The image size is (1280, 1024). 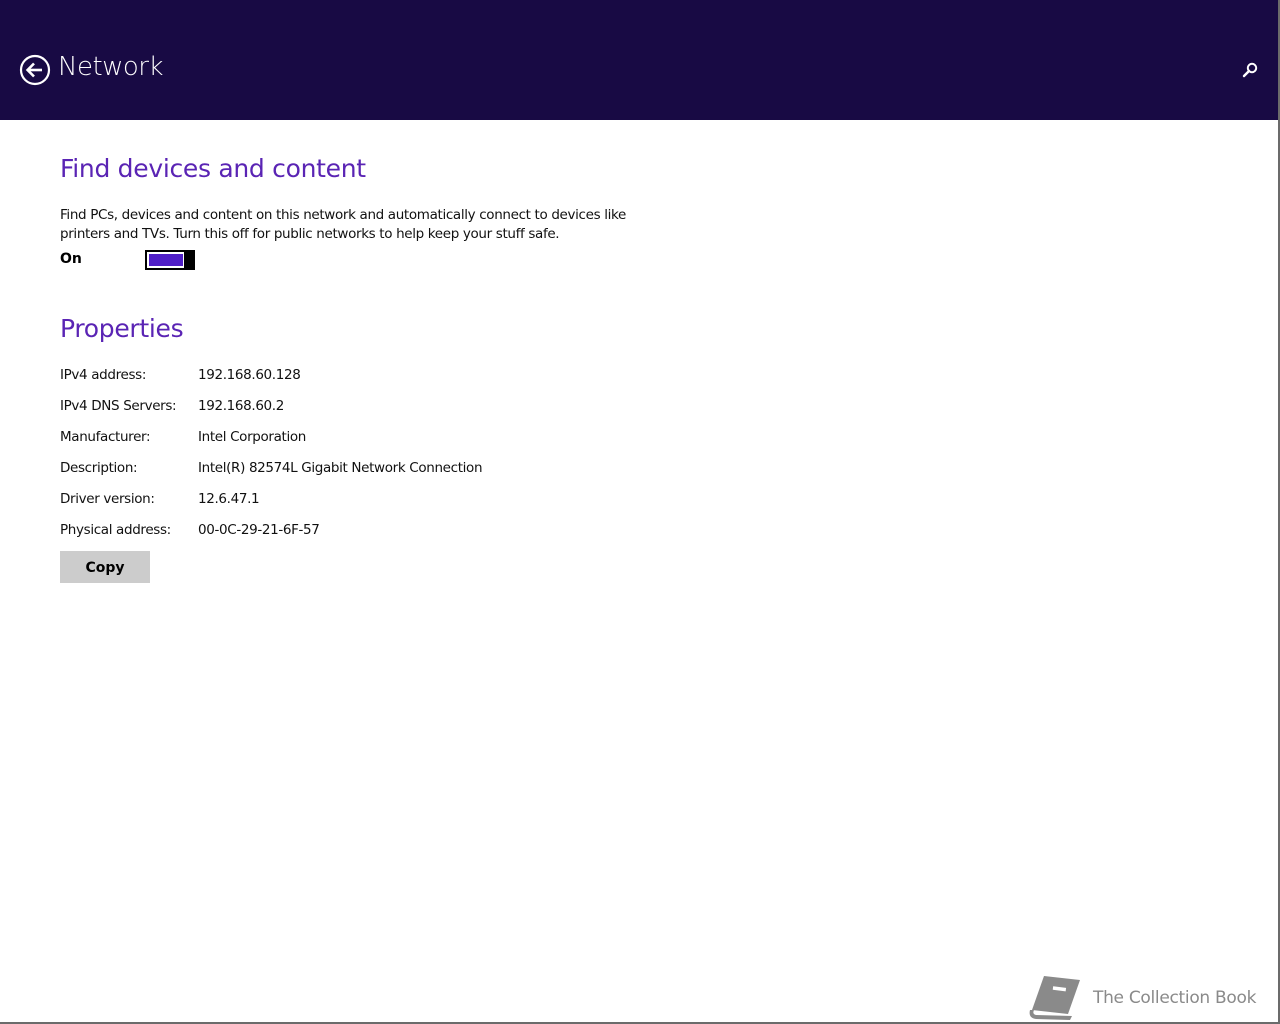 What do you see at coordinates (1175, 998) in the screenshot?
I see `watermark-text: The Collection Book` at bounding box center [1175, 998].